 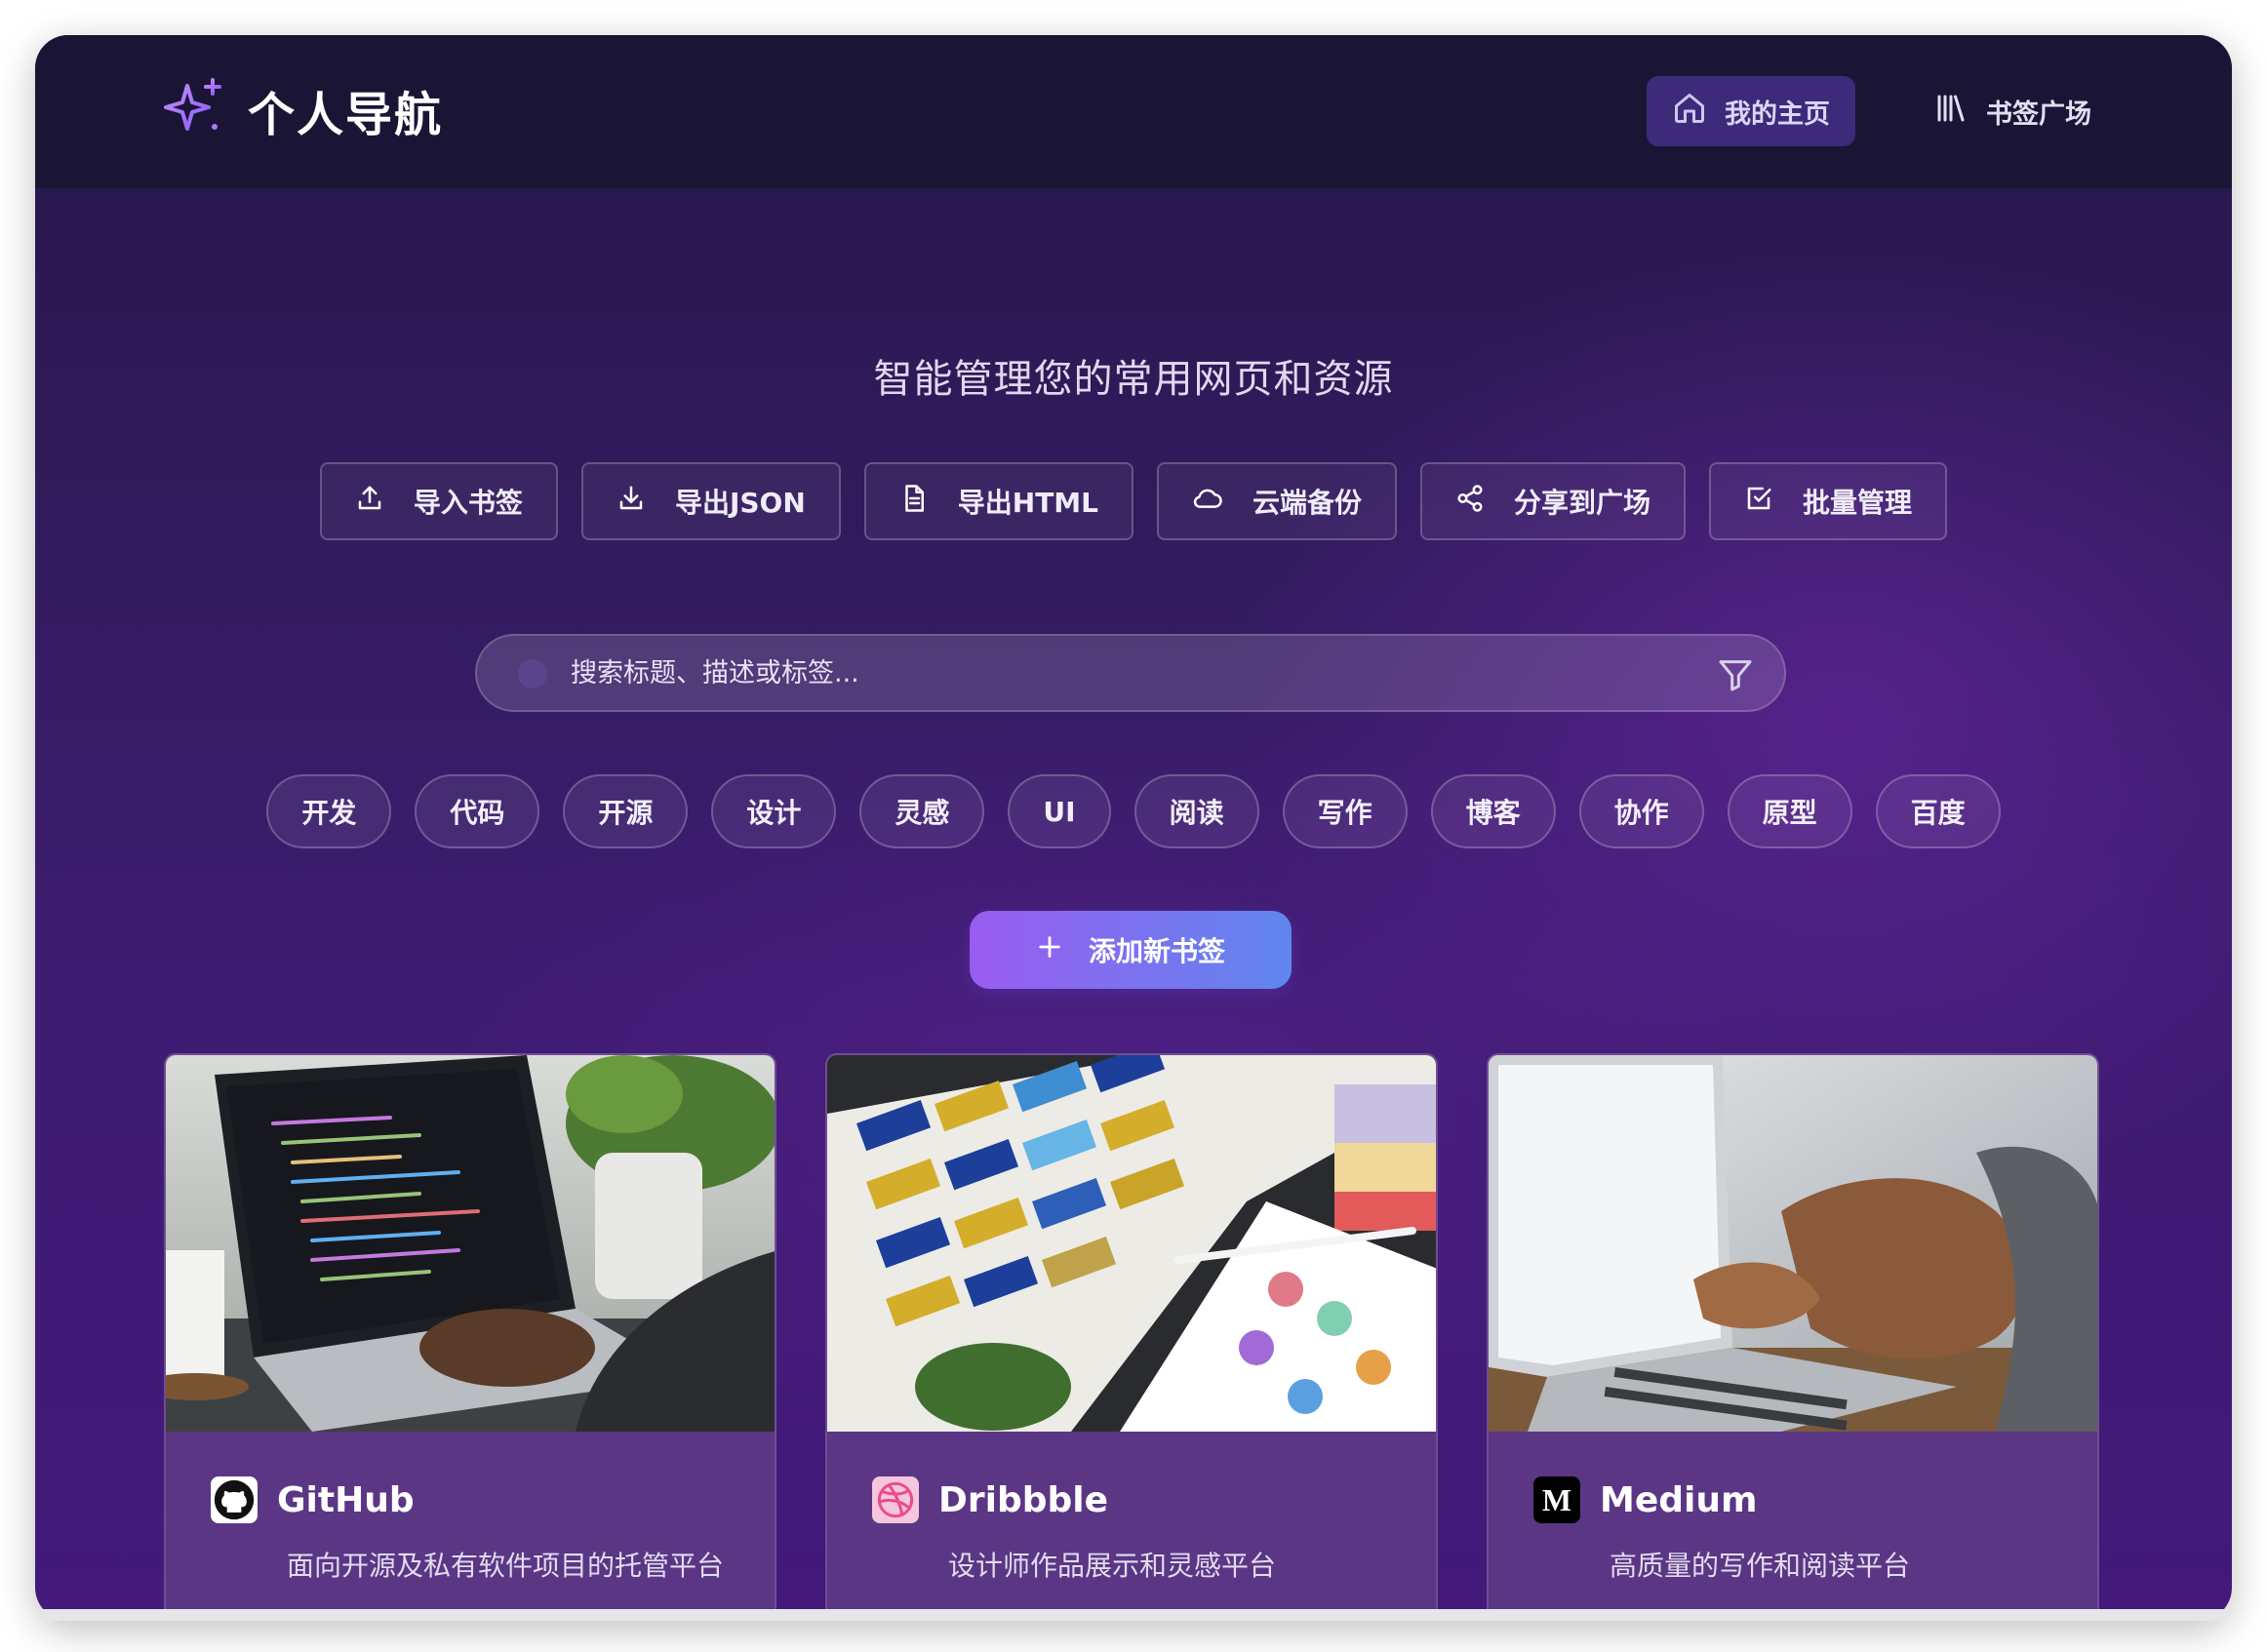 I want to click on card-title: Medium, so click(x=1679, y=1499).